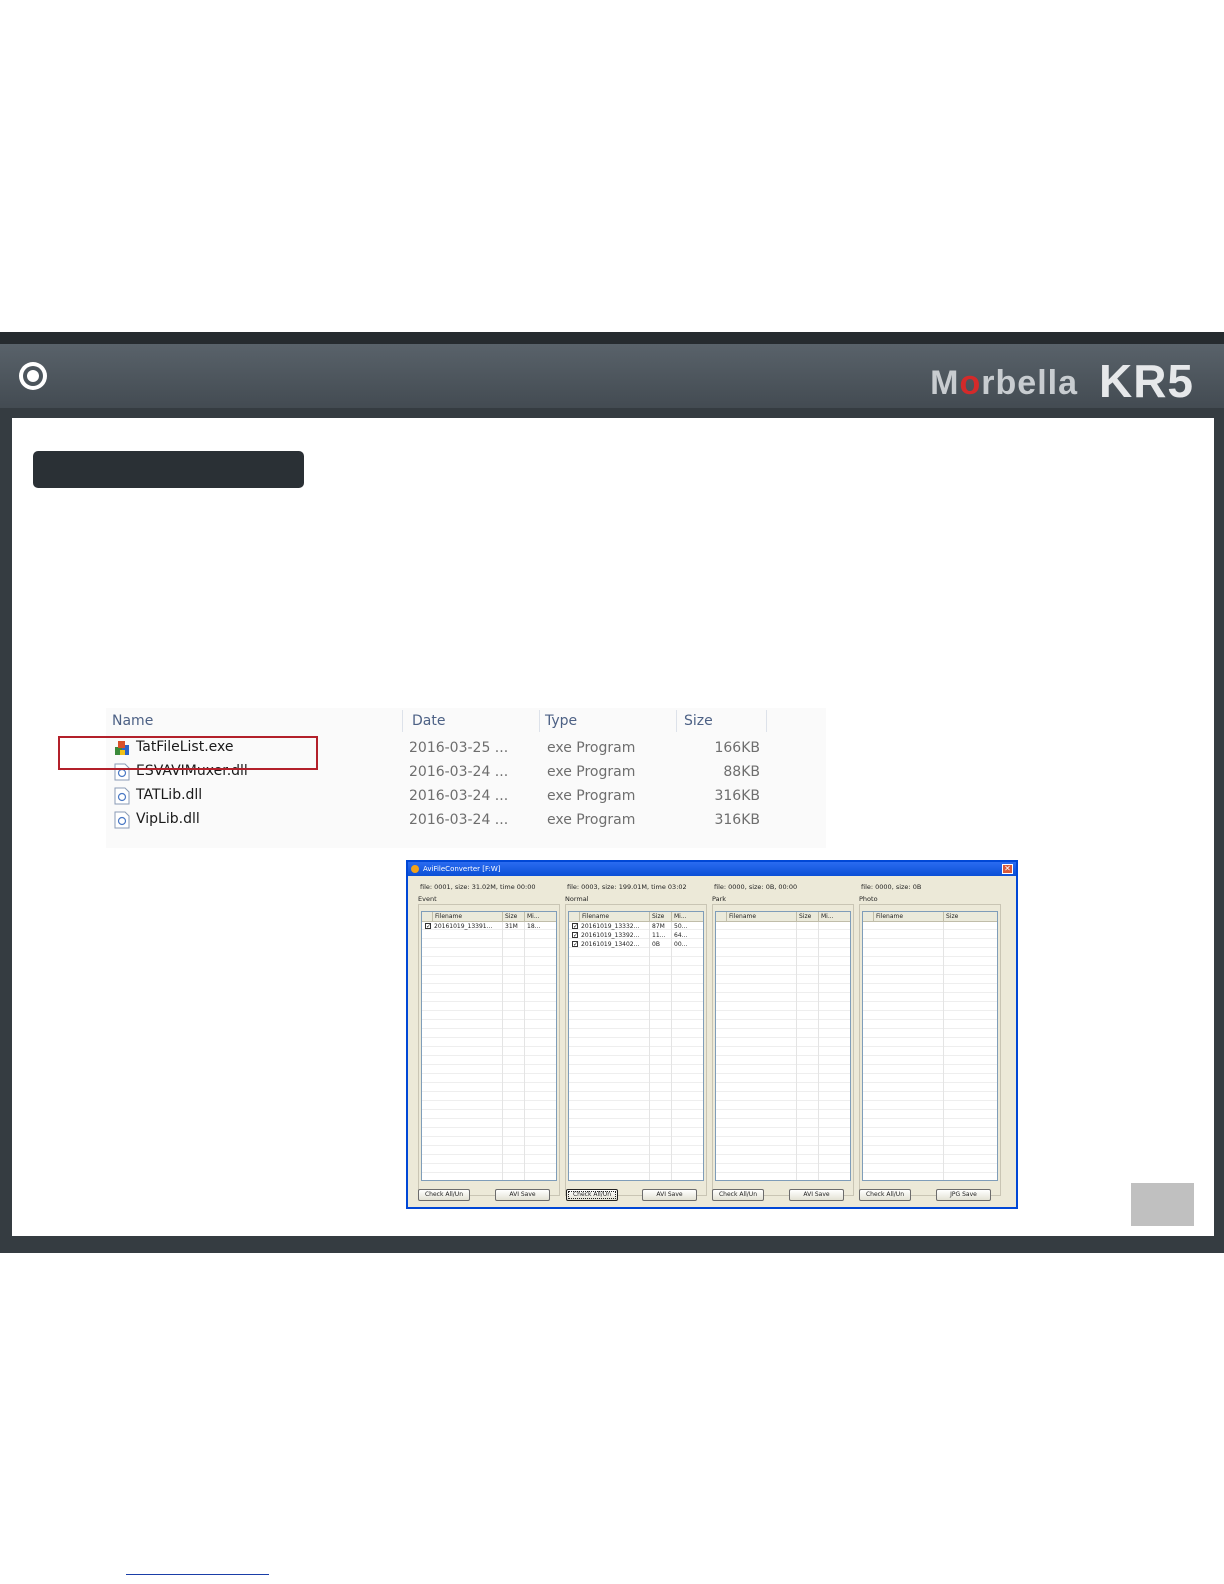 The height and width of the screenshot is (1584, 1224). I want to click on list-item-size: 31M, so click(511, 926).